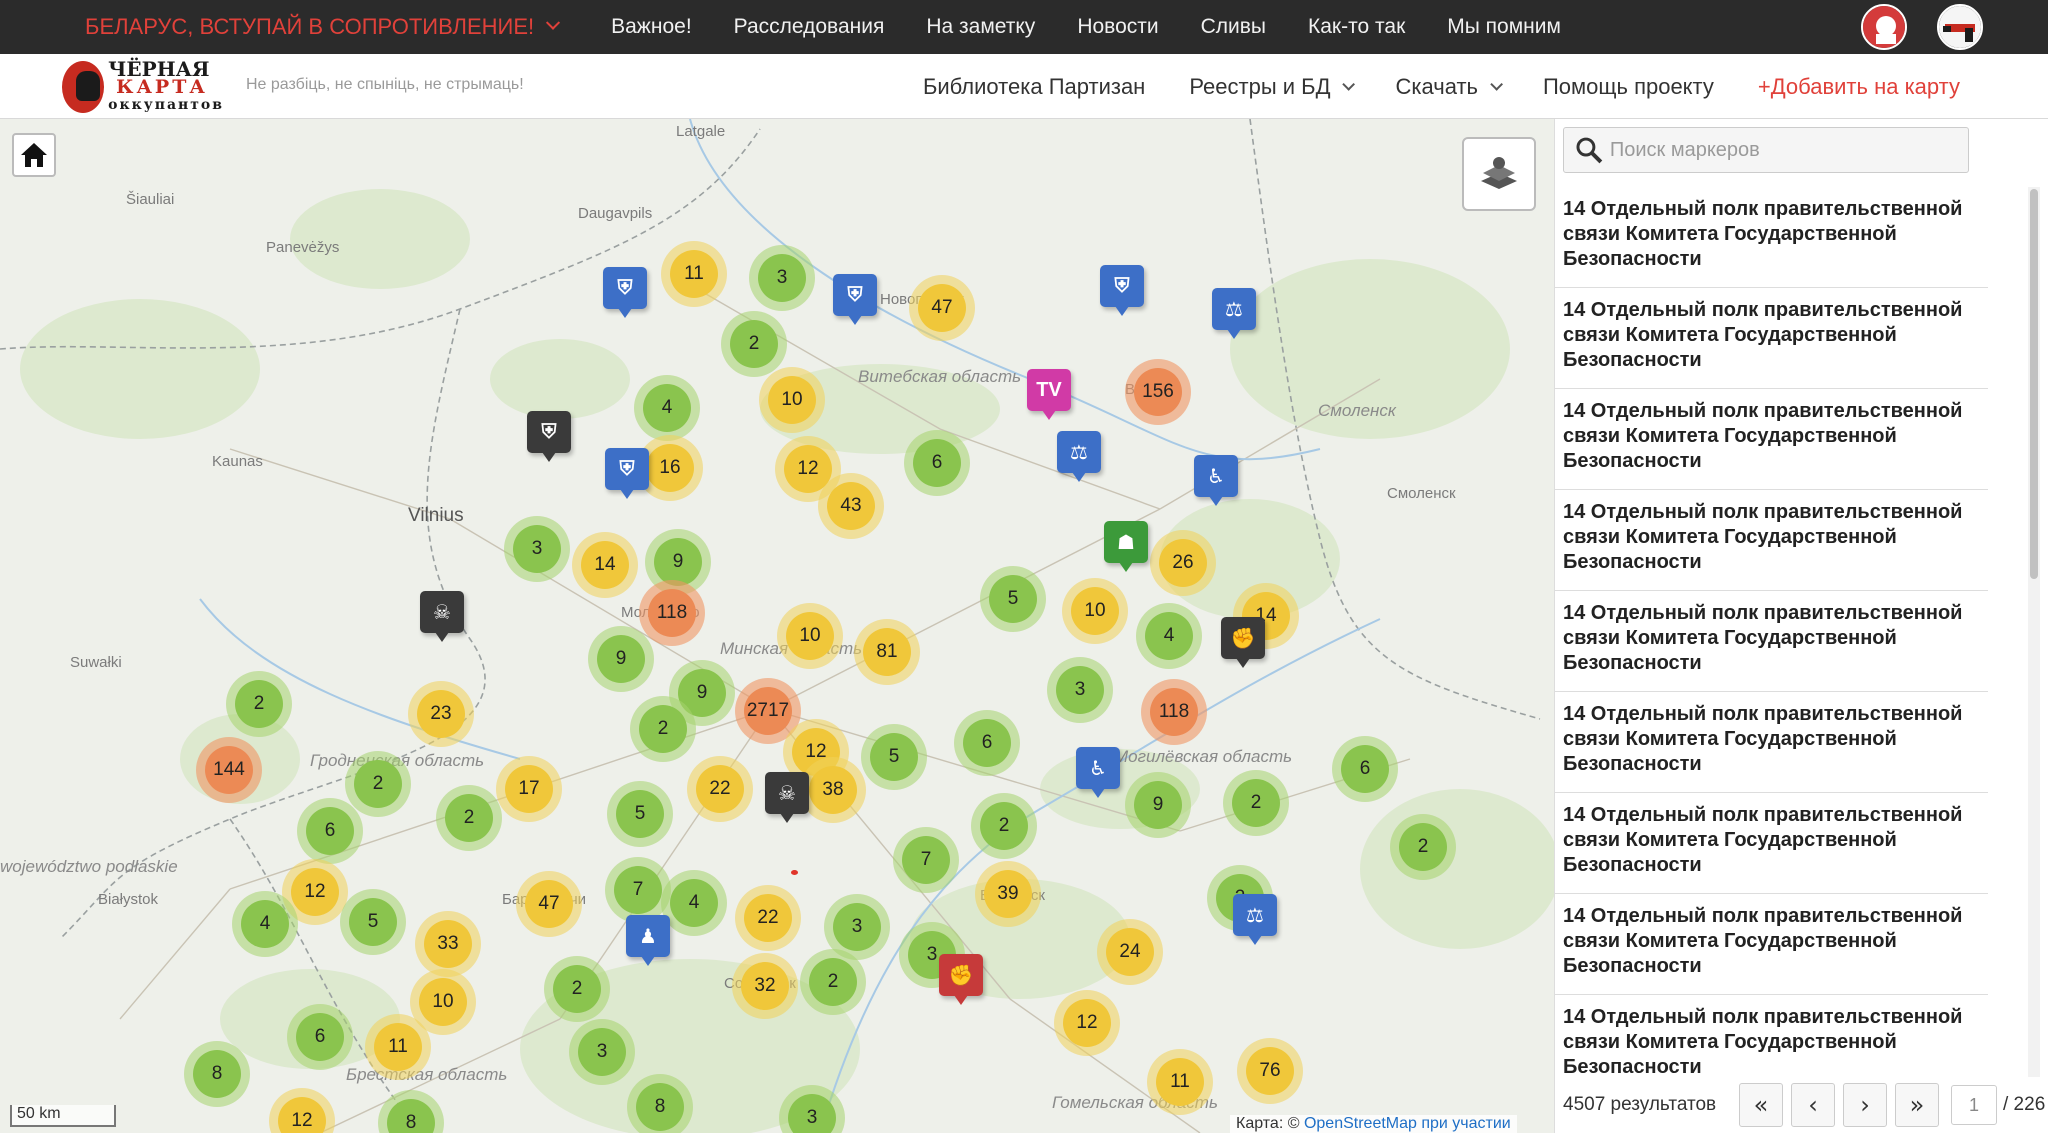 This screenshot has width=2048, height=1133. Describe the element at coordinates (2034, 384) in the screenshot. I see `scrollbar-thumb` at that location.